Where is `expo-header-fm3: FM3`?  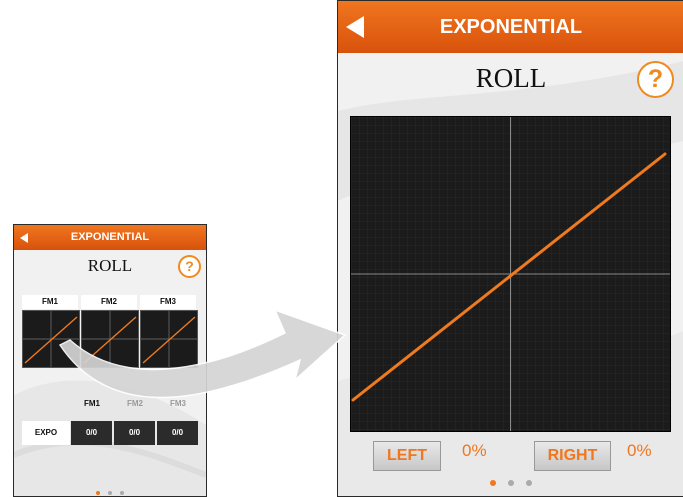
expo-header-fm3: FM3 is located at coordinates (178, 403).